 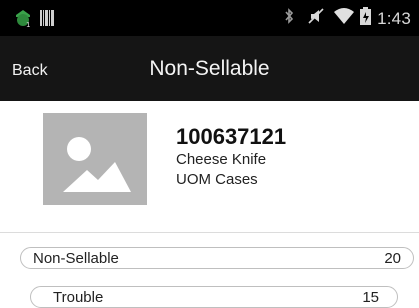 I want to click on divider, so click(x=209, y=232).